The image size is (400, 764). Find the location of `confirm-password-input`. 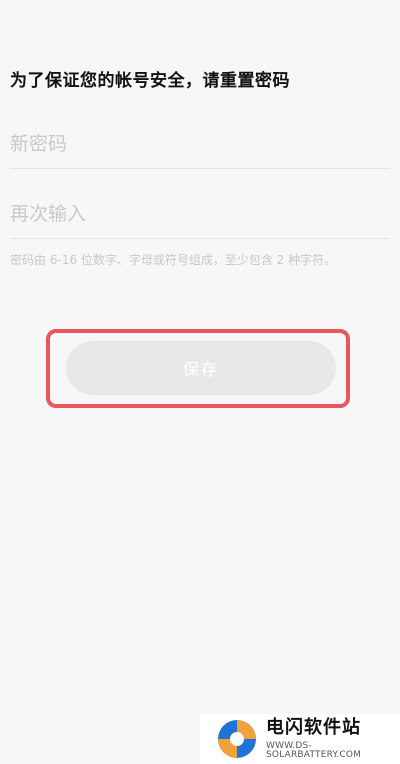

confirm-password-input is located at coordinates (200, 214).